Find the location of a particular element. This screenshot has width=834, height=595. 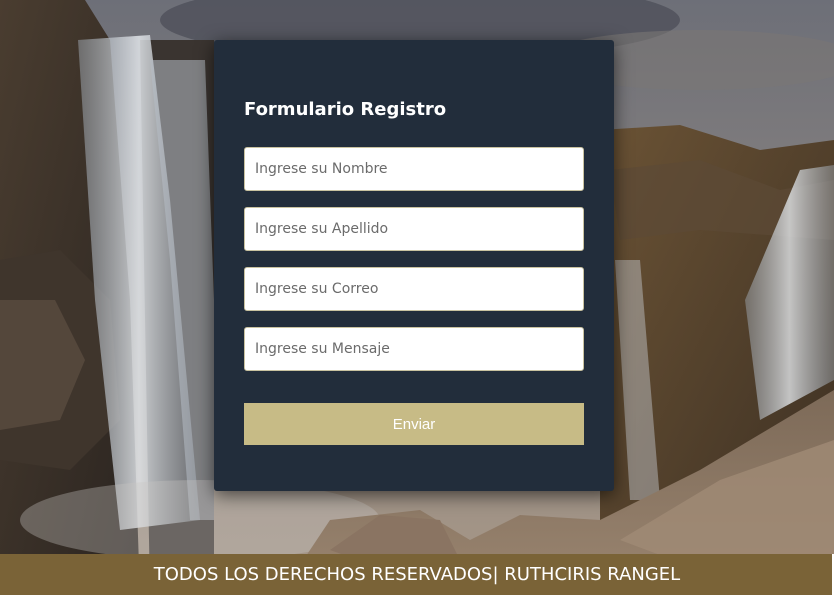

submit-button: Enviar is located at coordinates (414, 424).